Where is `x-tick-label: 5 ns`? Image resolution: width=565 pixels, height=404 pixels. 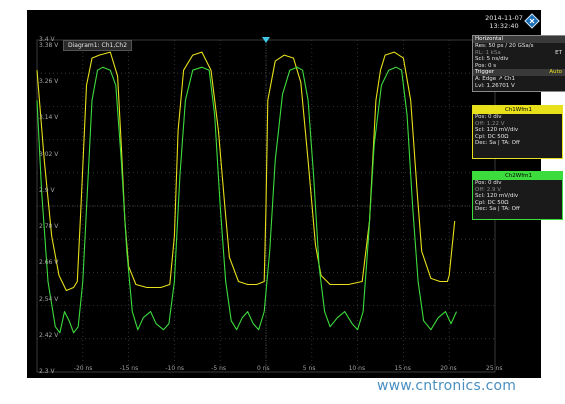 x-tick-label: 5 ns is located at coordinates (309, 368).